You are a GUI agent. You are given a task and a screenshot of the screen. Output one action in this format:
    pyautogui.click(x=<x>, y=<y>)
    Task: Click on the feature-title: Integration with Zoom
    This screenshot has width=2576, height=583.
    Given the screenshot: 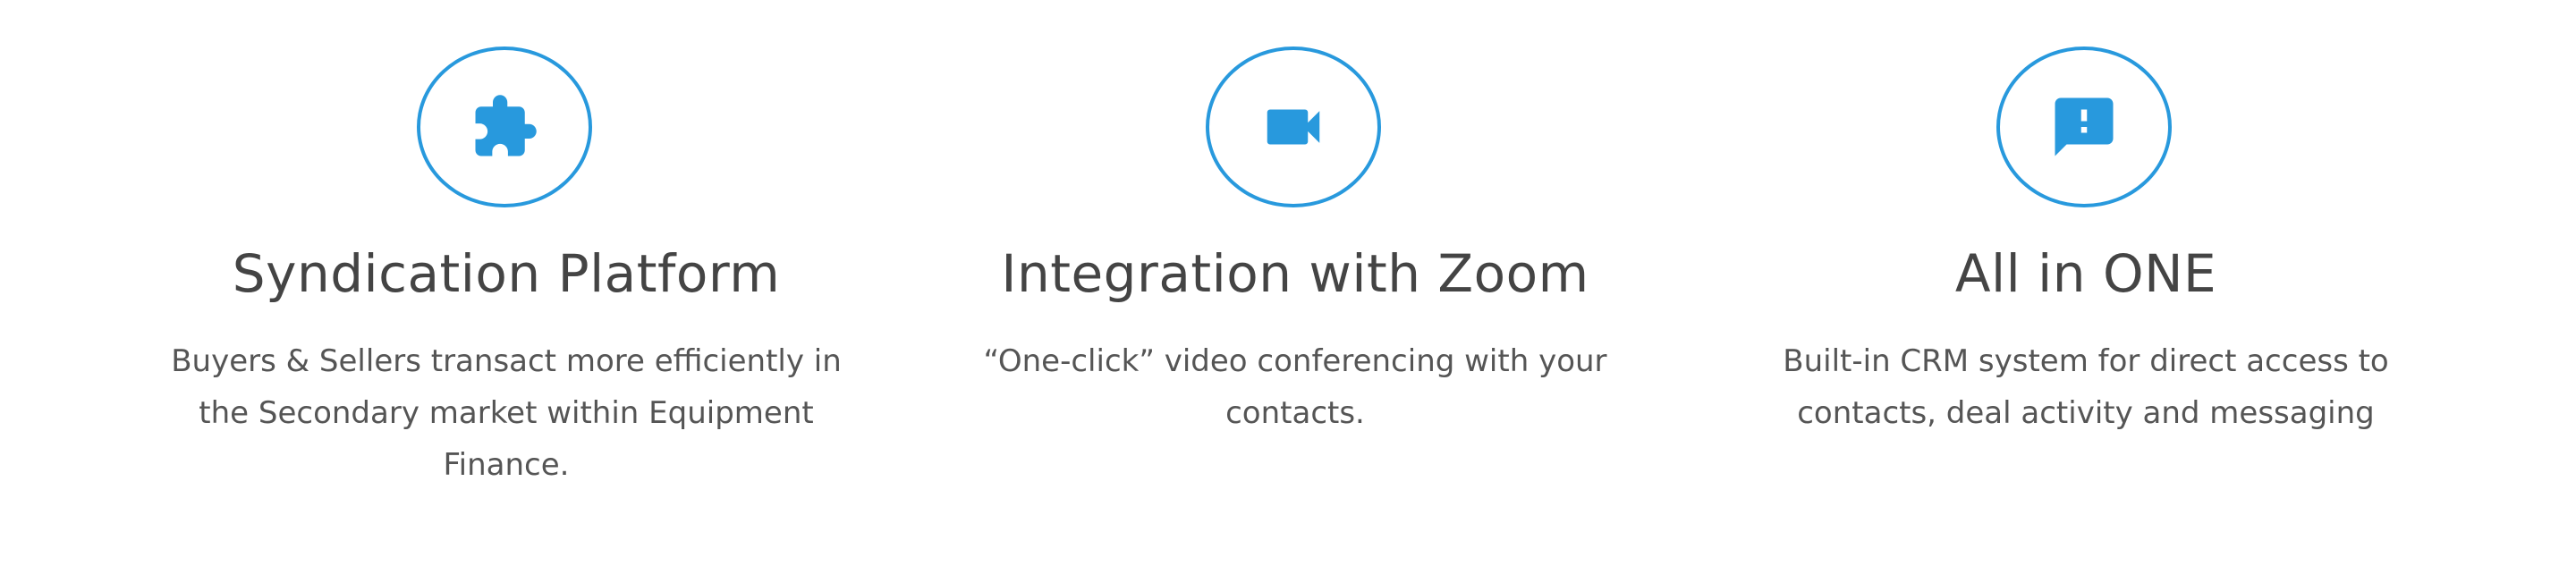 What is the action you would take?
    pyautogui.click(x=1295, y=273)
    